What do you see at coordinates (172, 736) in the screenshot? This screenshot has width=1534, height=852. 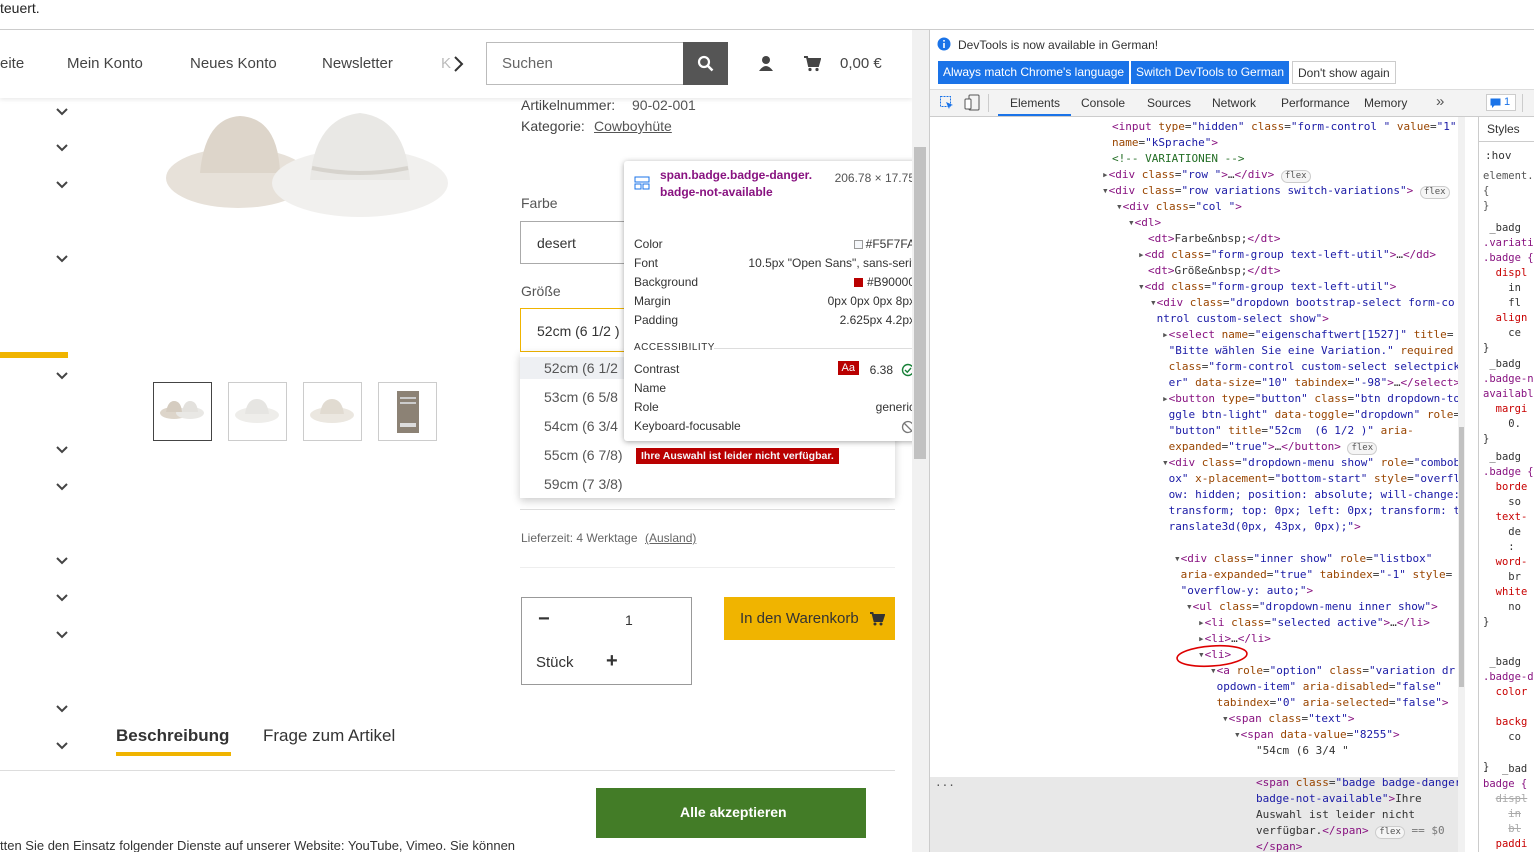 I see `tab-beschreibung: Beschreibung` at bounding box center [172, 736].